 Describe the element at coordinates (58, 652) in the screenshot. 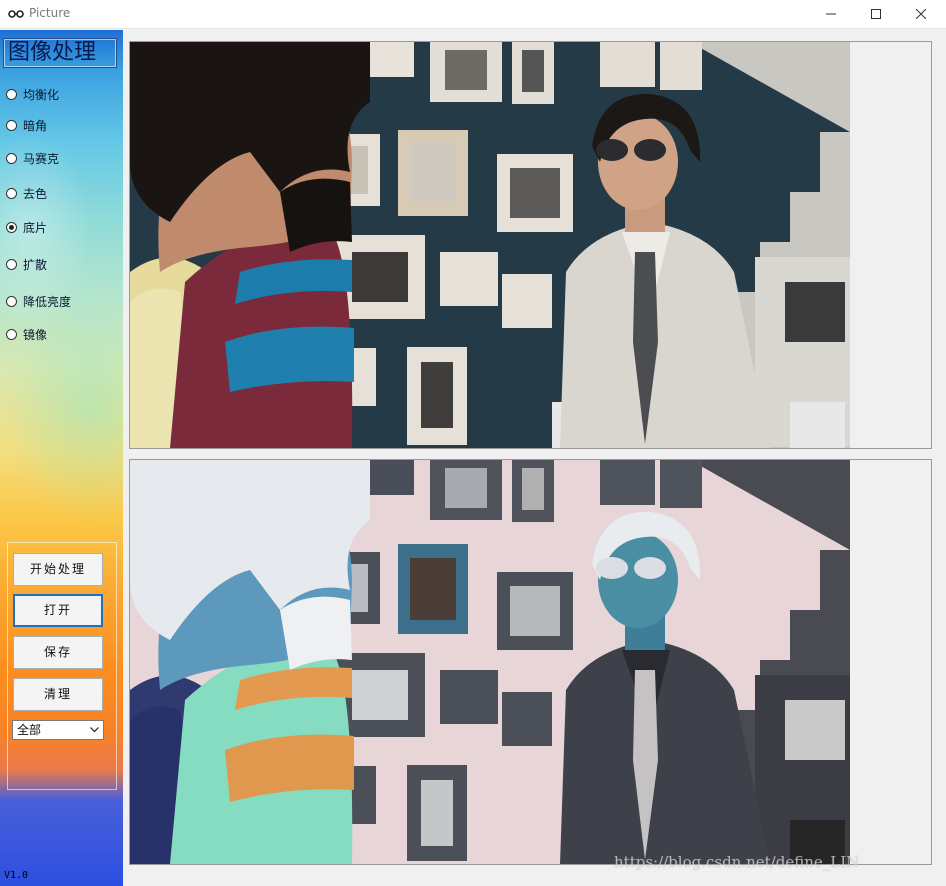

I see `save-button: 保存` at that location.